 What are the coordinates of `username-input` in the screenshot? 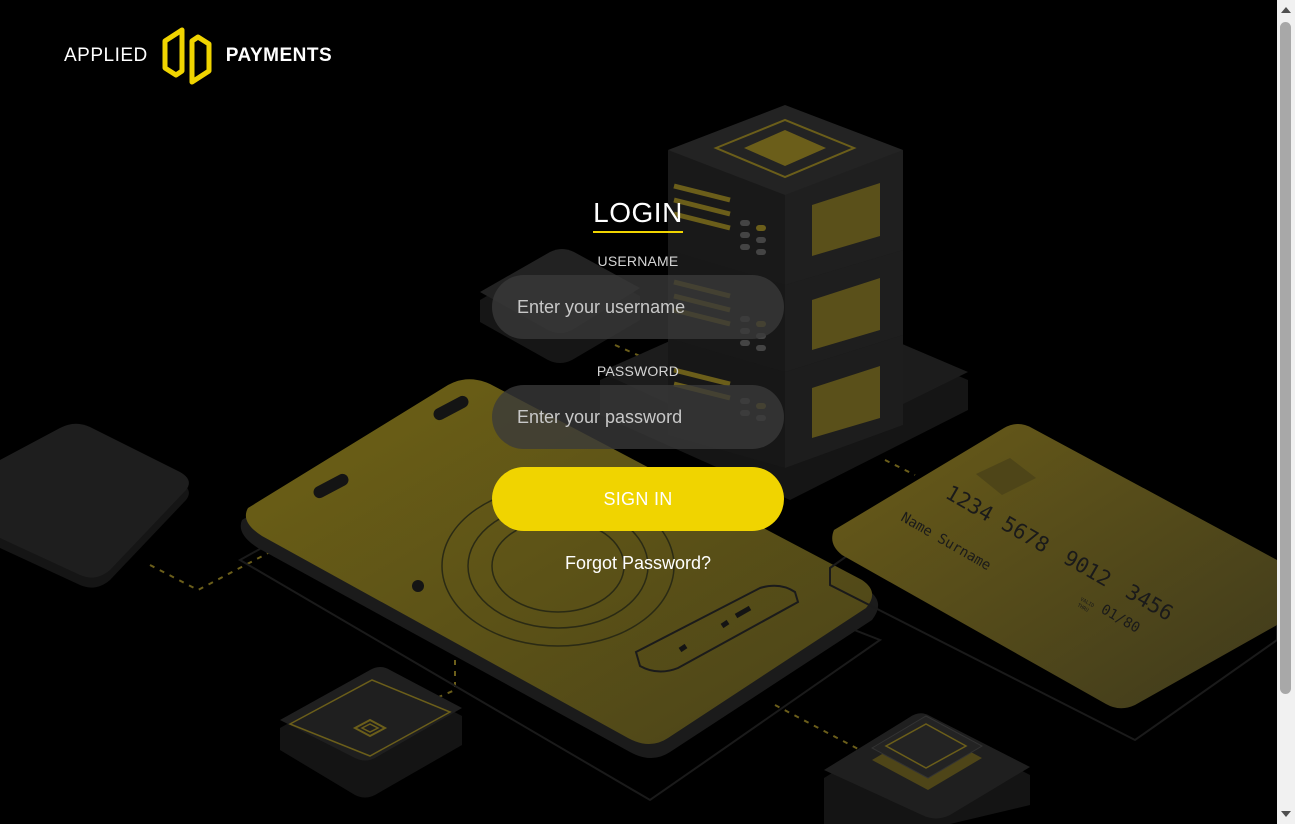 It's located at (638, 307).